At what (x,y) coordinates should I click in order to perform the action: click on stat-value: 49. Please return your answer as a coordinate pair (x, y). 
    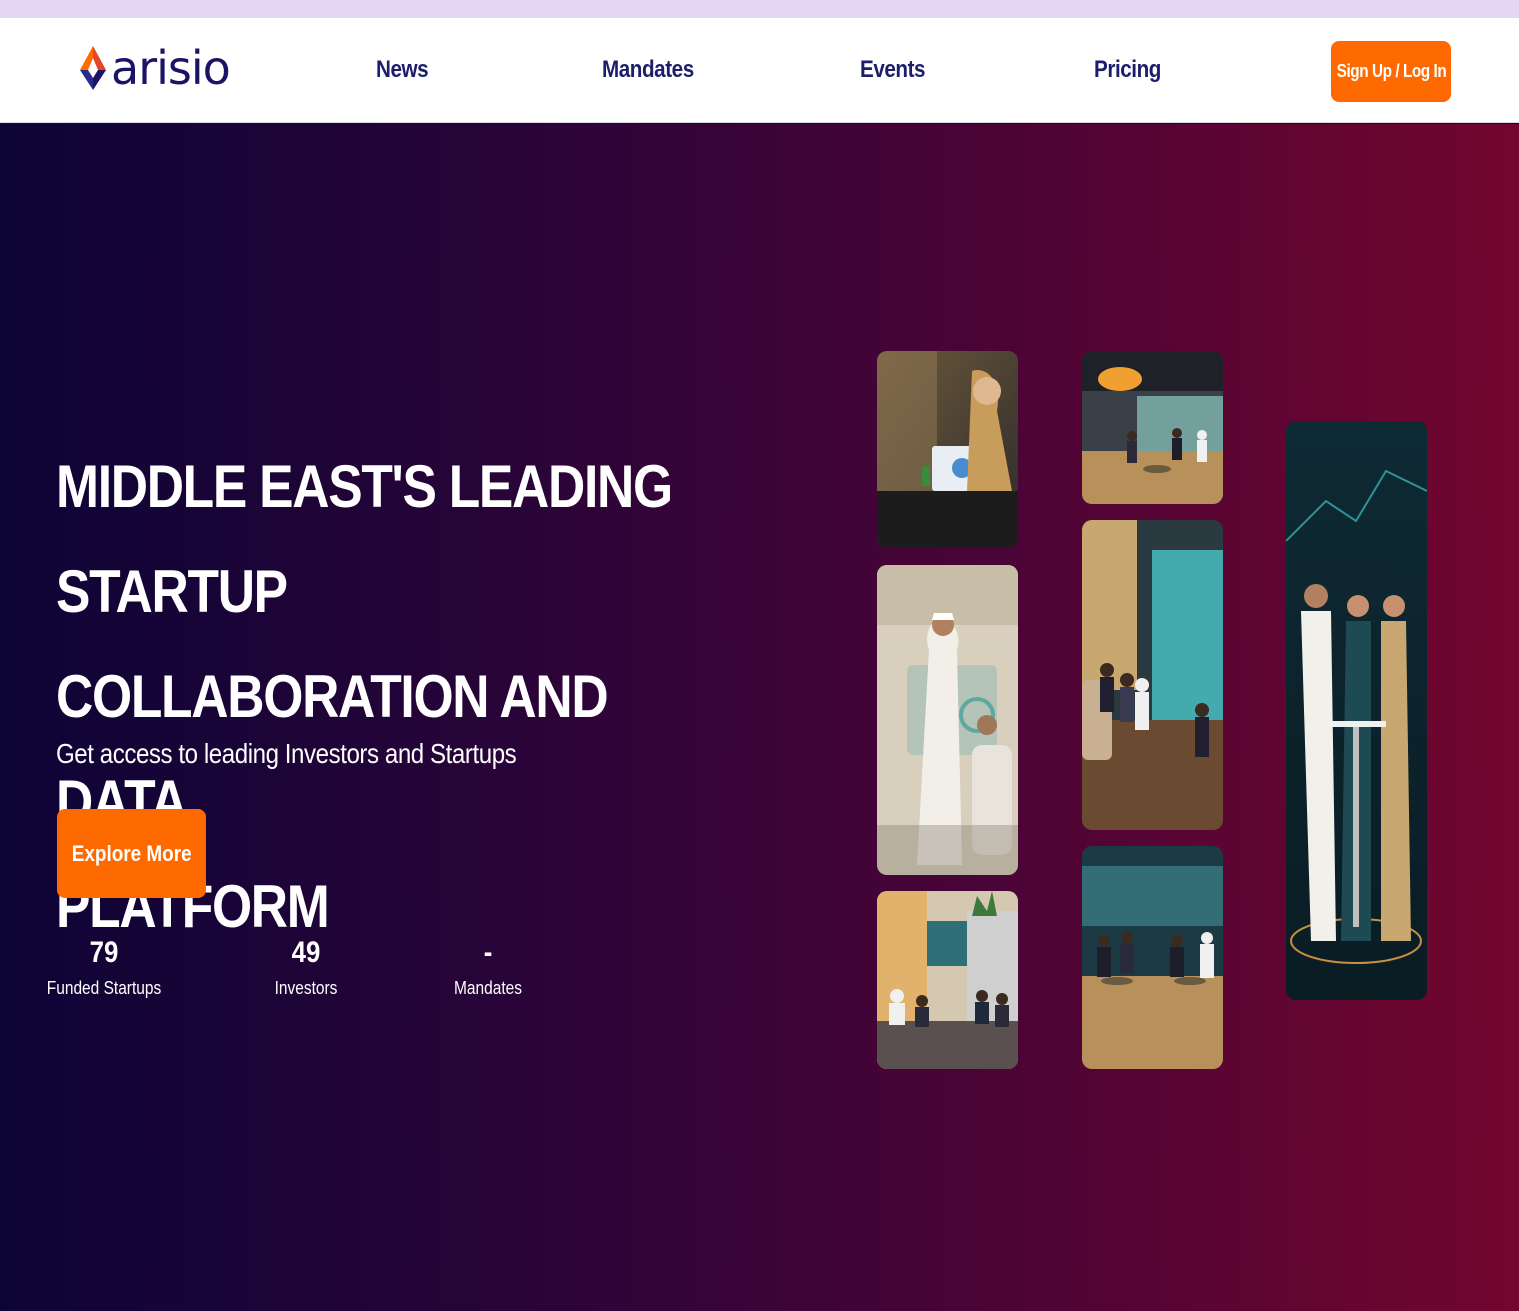
    Looking at the image, I should click on (306, 952).